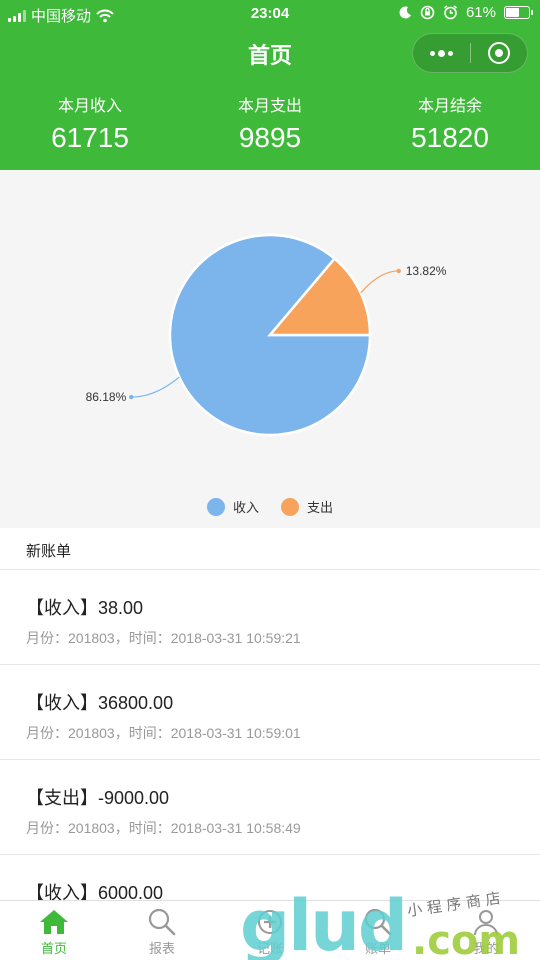 This screenshot has height=960, width=540. Describe the element at coordinates (427, 12) in the screenshot. I see `orientation-lock-icon` at that location.